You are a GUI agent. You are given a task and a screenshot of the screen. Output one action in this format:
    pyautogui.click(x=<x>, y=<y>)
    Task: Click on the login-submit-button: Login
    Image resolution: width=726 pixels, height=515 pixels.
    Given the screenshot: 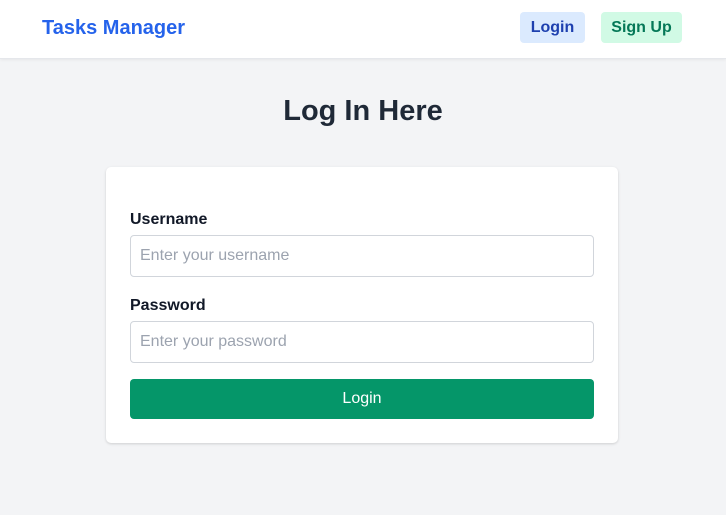 What is the action you would take?
    pyautogui.click(x=362, y=399)
    